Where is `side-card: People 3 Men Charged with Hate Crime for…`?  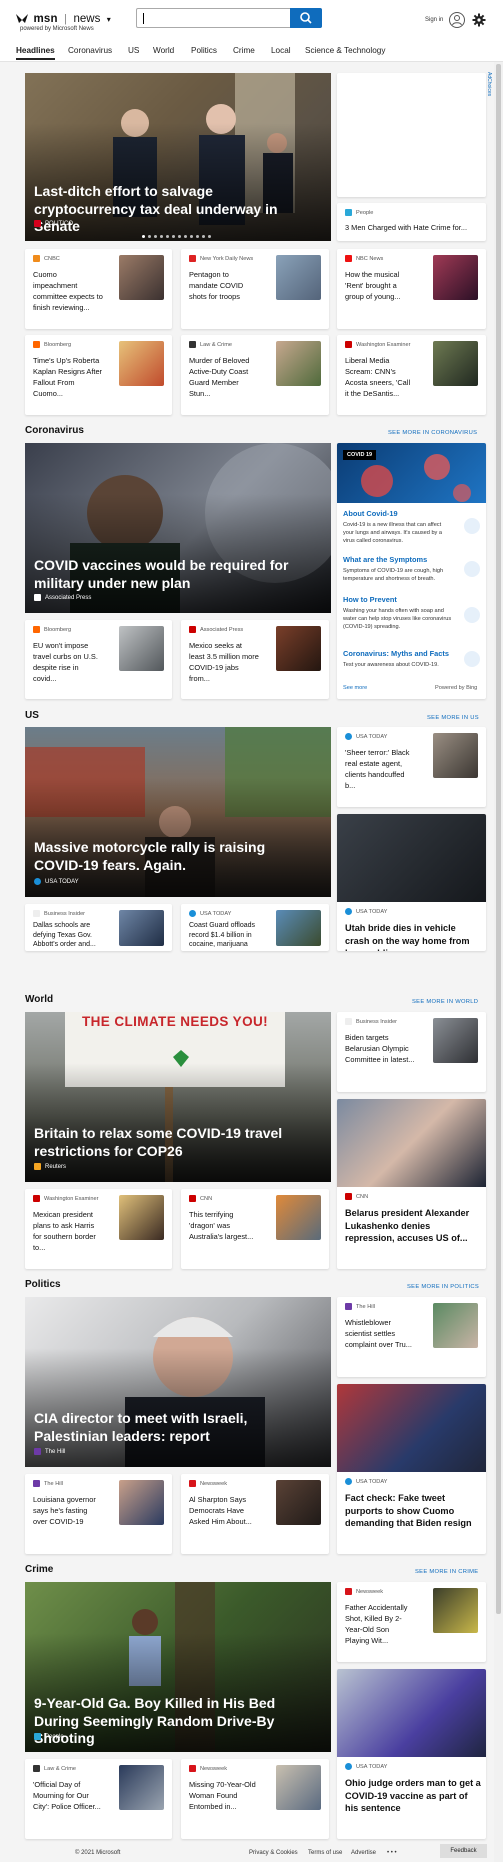
side-card: People 3 Men Charged with Hate Crime for… is located at coordinates (411, 222).